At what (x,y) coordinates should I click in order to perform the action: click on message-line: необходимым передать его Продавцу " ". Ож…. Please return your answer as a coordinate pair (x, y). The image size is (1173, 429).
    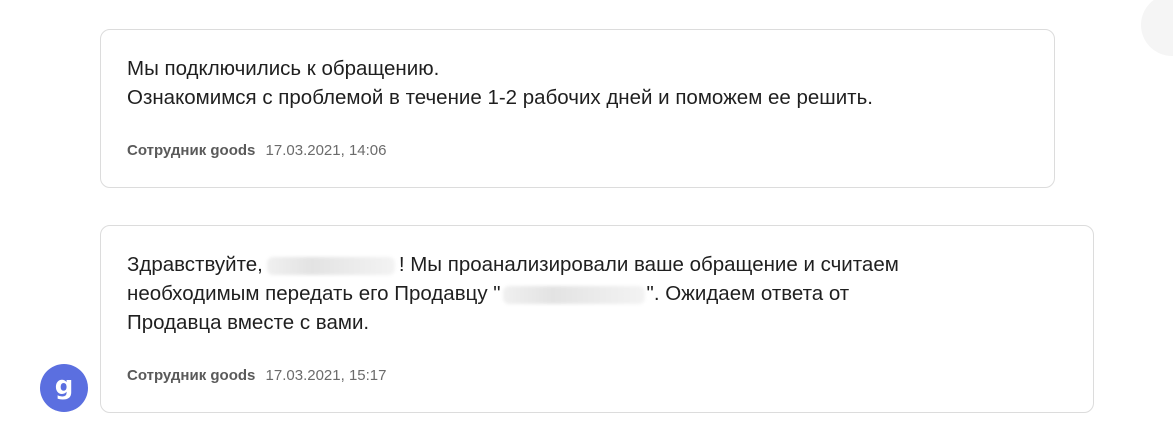
    Looking at the image, I should click on (597, 293).